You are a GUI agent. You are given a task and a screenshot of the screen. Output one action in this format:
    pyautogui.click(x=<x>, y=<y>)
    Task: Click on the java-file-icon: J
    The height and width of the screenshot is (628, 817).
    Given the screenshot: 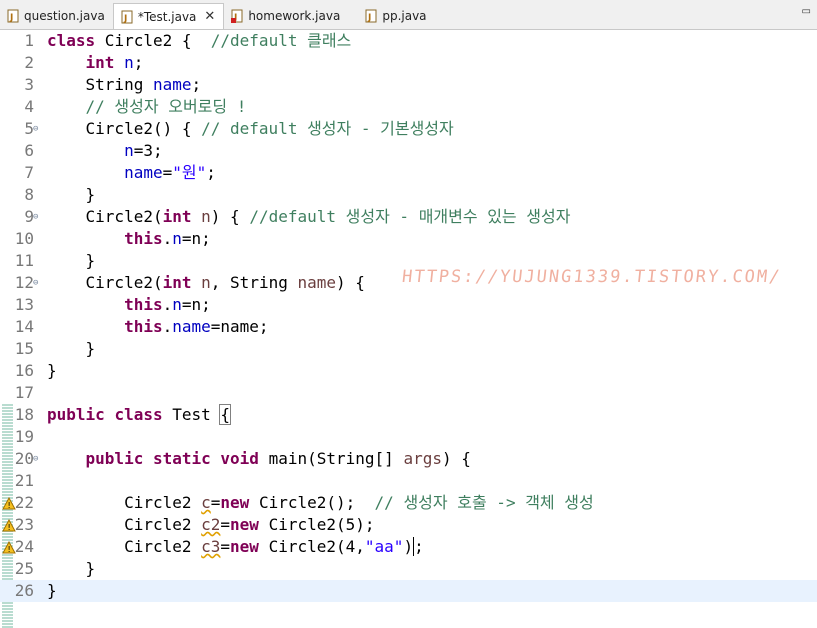 What is the action you would take?
    pyautogui.click(x=127, y=17)
    